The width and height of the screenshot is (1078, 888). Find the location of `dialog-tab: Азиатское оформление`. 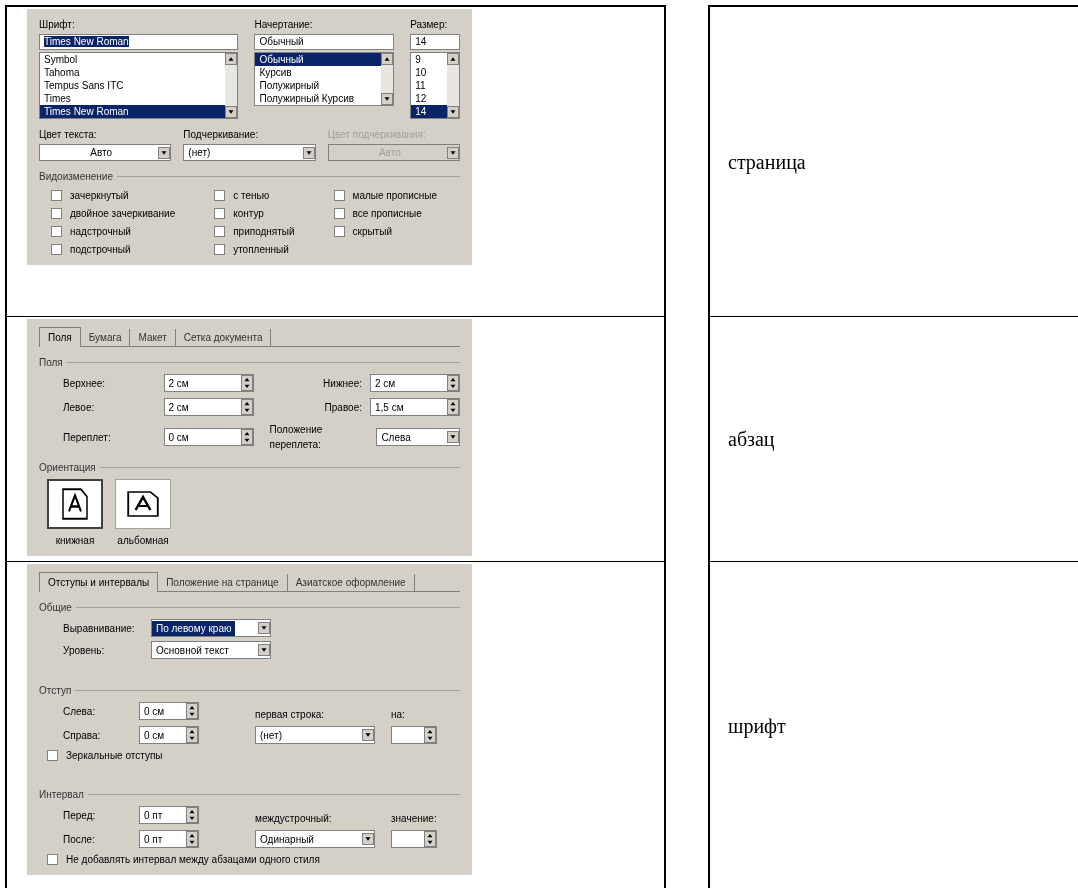

dialog-tab: Азиатское оформление is located at coordinates (351, 582).